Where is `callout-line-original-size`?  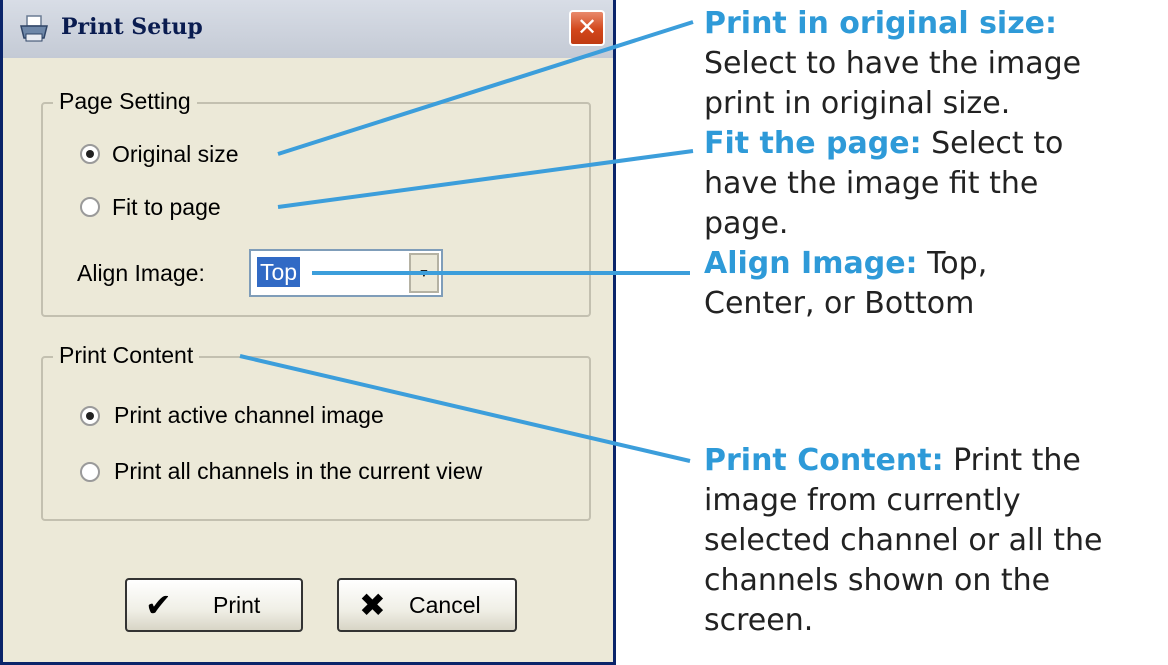
callout-line-original-size is located at coordinates (485, 88).